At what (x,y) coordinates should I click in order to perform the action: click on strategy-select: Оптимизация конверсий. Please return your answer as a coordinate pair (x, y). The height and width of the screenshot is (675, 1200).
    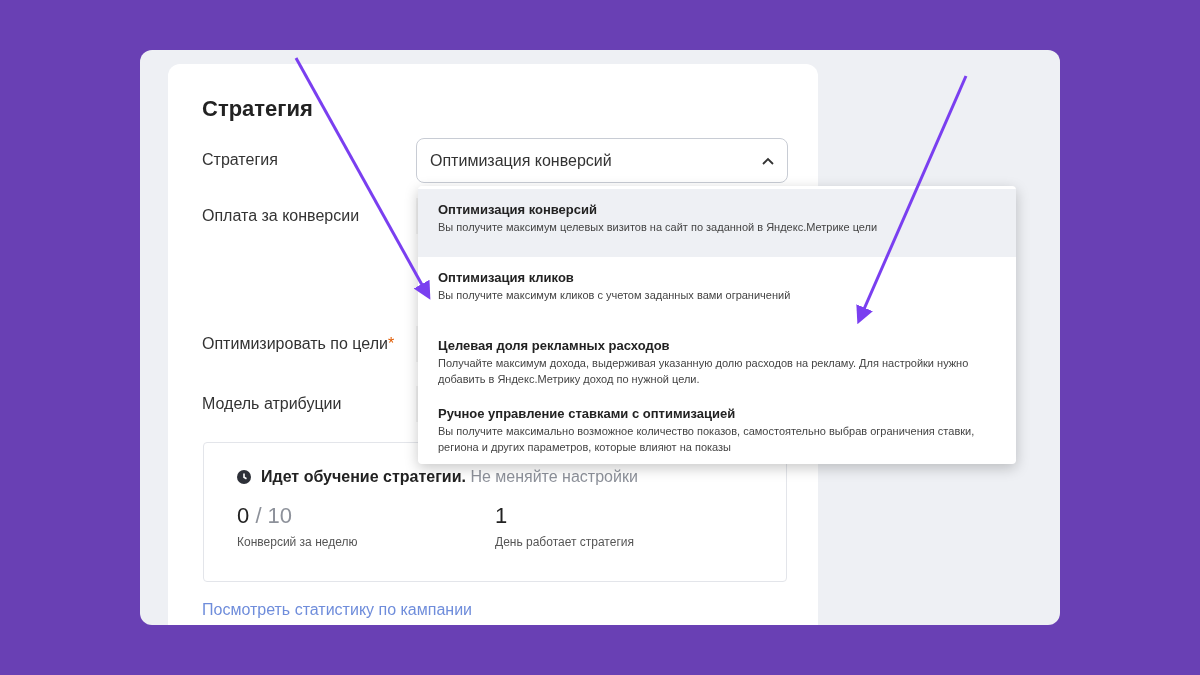
    Looking at the image, I should click on (602, 160).